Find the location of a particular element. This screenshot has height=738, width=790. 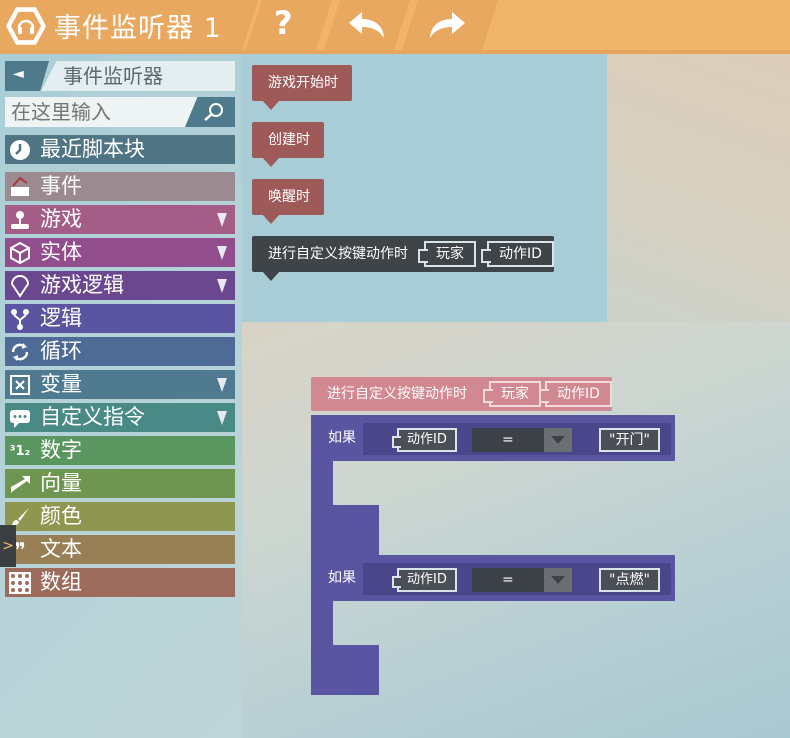

redo-arrow-icon is located at coordinates (447, 25).